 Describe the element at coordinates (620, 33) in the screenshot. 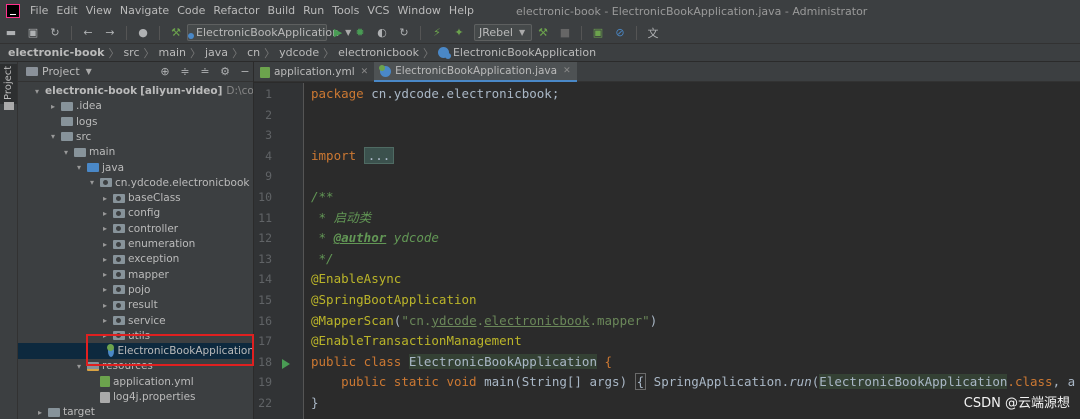

I see `no-entry-icon: ⊘` at that location.